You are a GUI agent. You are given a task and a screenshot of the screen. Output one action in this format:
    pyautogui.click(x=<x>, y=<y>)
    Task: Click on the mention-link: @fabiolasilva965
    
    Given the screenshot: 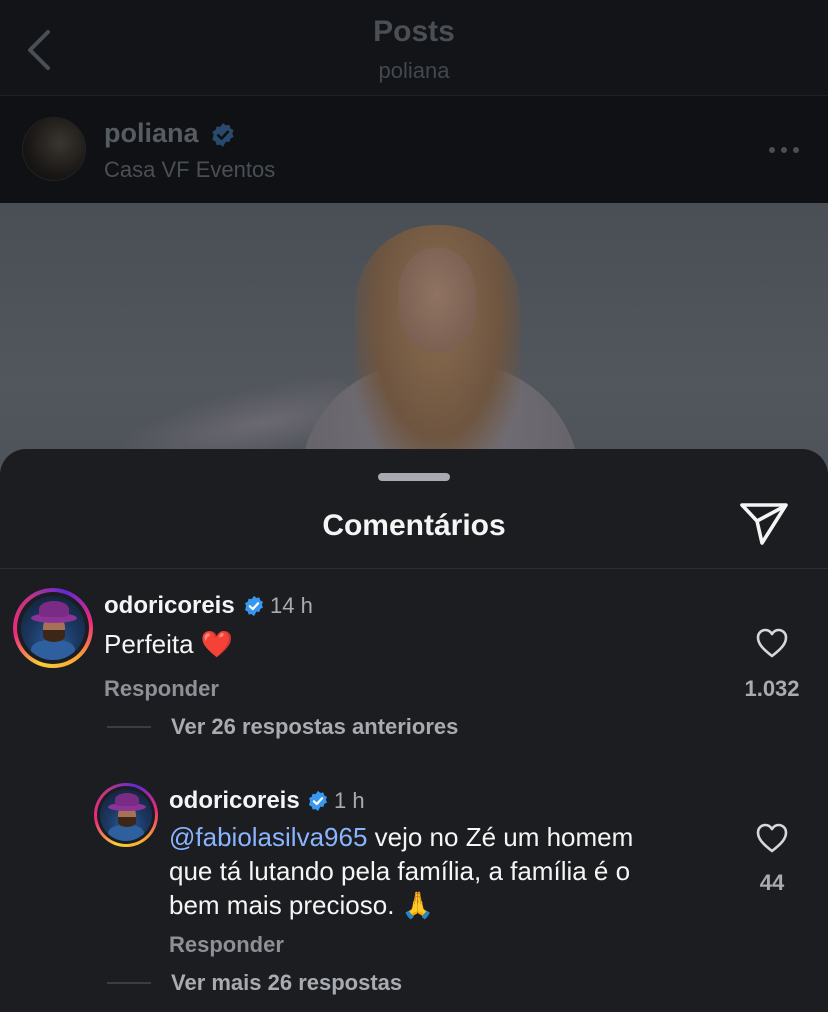 What is the action you would take?
    pyautogui.click(x=268, y=837)
    